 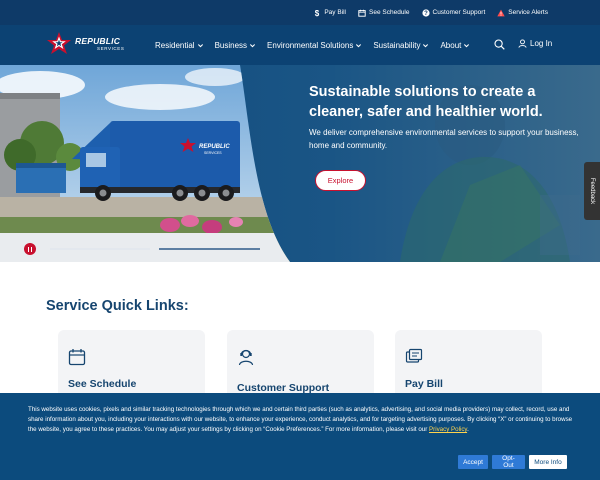 I want to click on utility-customer-support: ? Customer Support, so click(x=453, y=12).